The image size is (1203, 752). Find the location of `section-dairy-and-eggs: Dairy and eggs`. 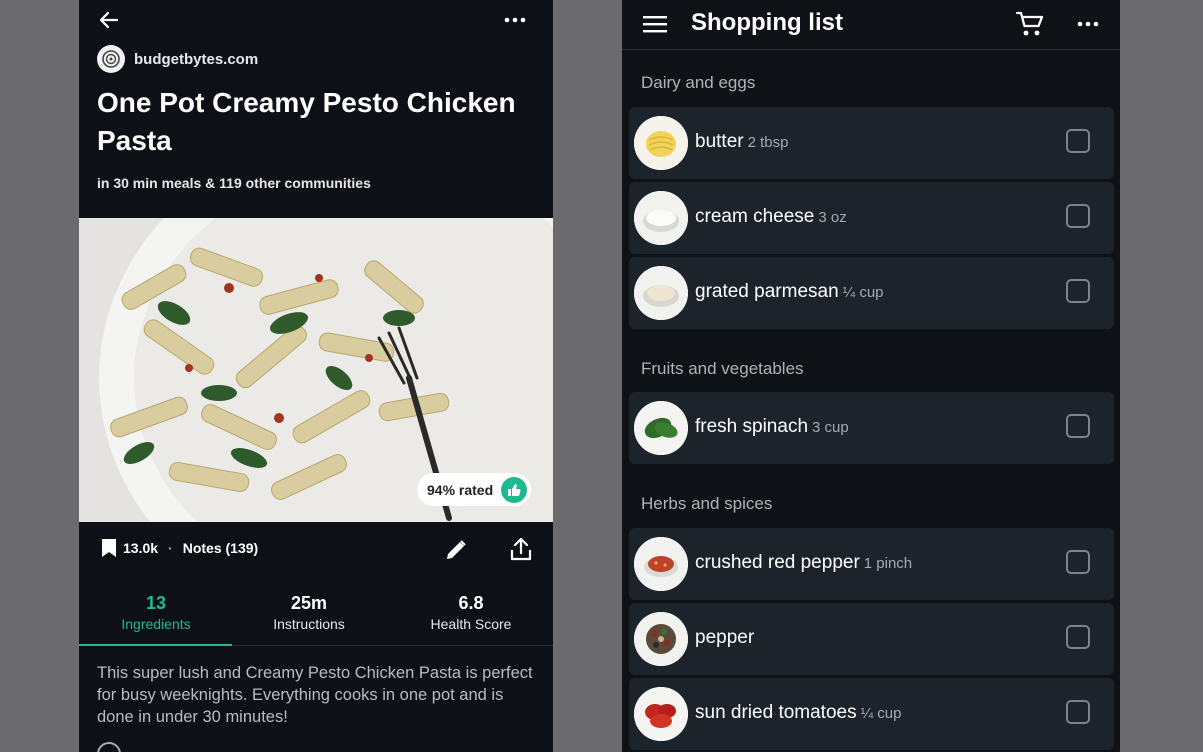

section-dairy-and-eggs: Dairy and eggs is located at coordinates (698, 82).